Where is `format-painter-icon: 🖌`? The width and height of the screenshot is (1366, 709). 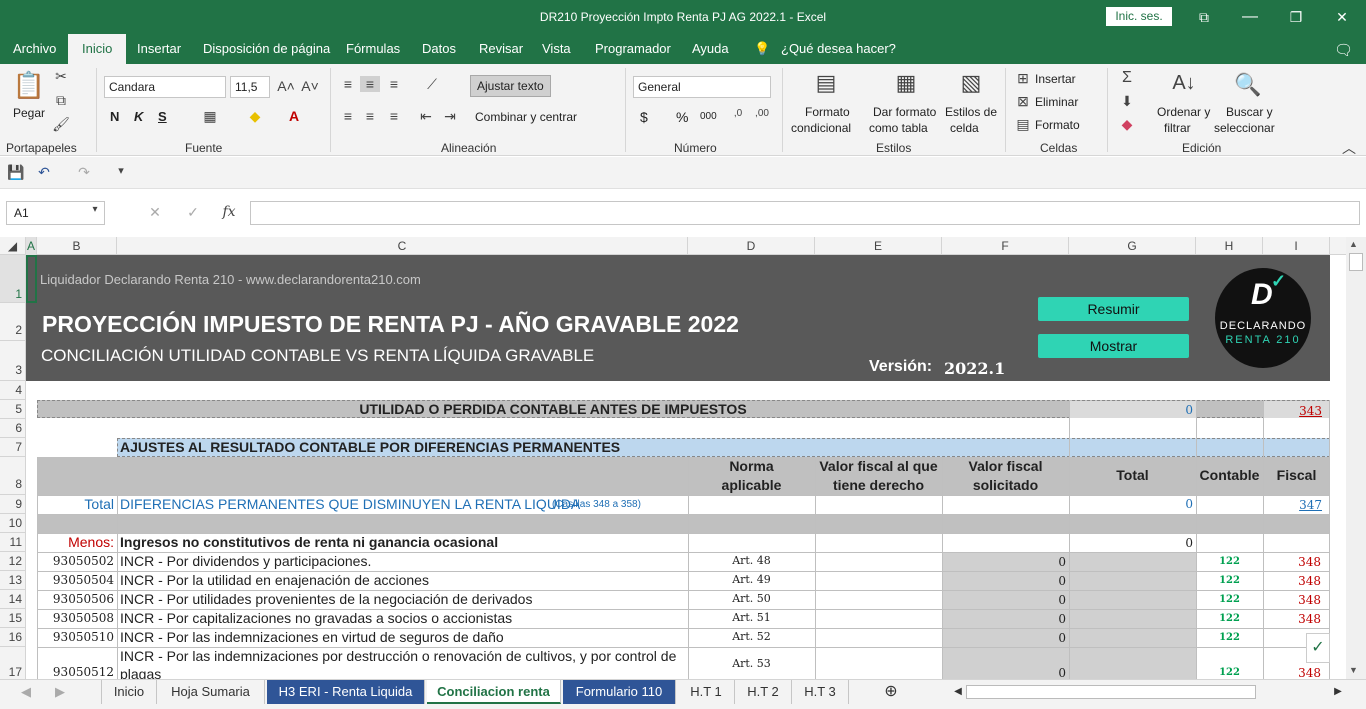
format-painter-icon: 🖌 is located at coordinates (61, 124).